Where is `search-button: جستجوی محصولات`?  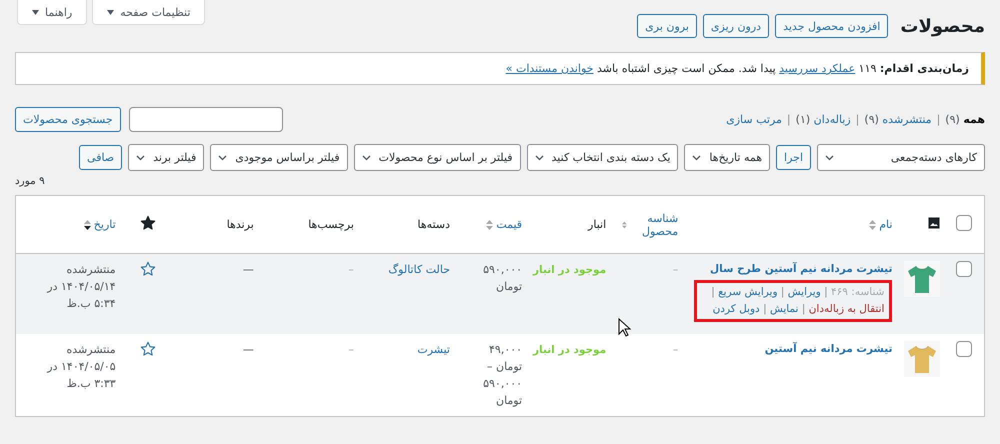 search-button: جستجوی محصولات is located at coordinates (68, 119).